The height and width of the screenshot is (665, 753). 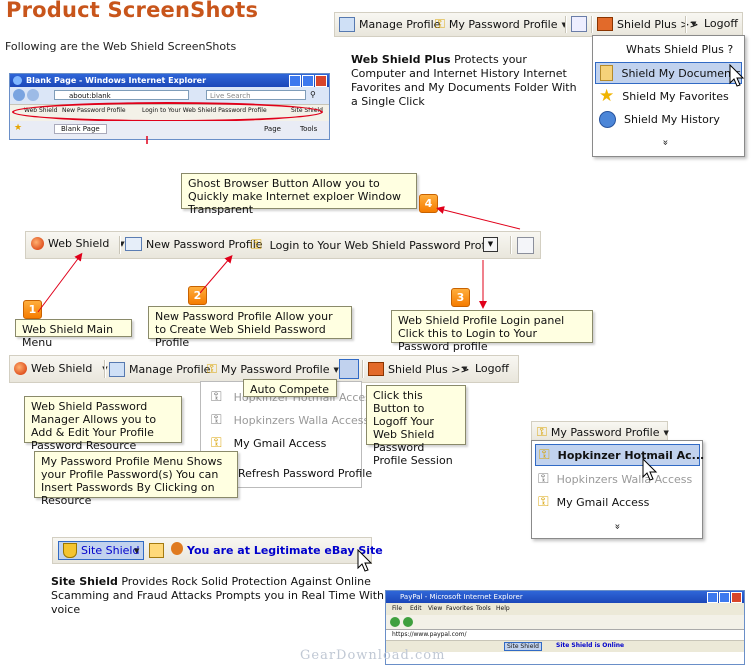 I want to click on shield-plus-label: Shield Plus >>, so click(x=429, y=369).